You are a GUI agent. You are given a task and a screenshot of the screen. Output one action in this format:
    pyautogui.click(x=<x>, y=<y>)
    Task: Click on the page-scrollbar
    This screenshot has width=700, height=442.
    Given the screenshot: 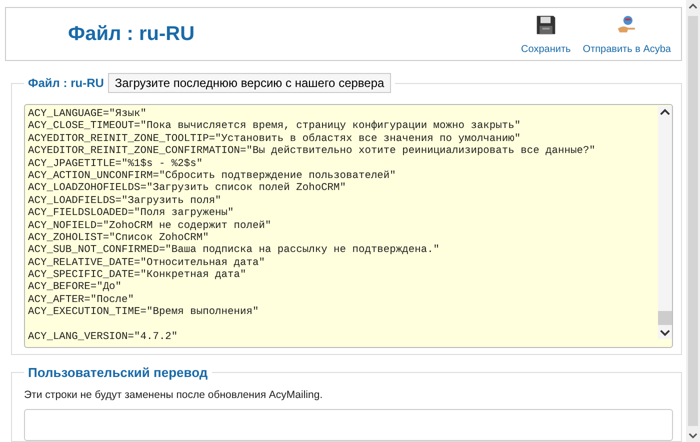 What is the action you would take?
    pyautogui.click(x=693, y=221)
    